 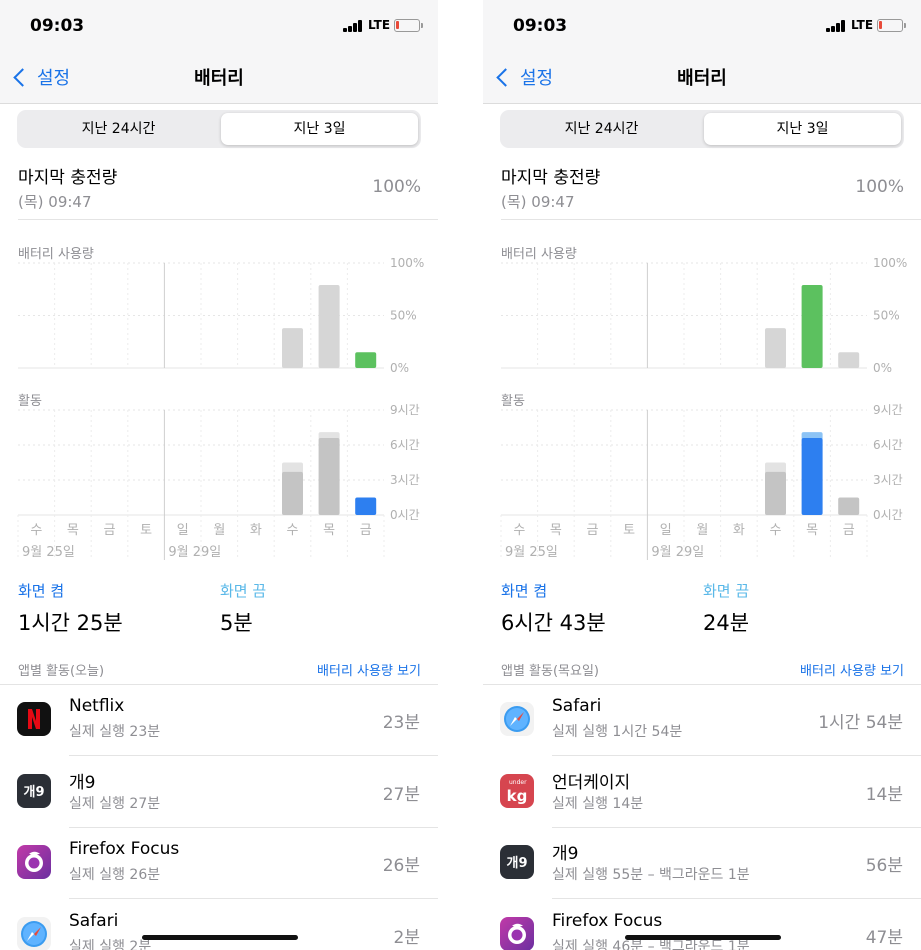 What do you see at coordinates (577, 706) in the screenshot?
I see `app-name: Safari` at bounding box center [577, 706].